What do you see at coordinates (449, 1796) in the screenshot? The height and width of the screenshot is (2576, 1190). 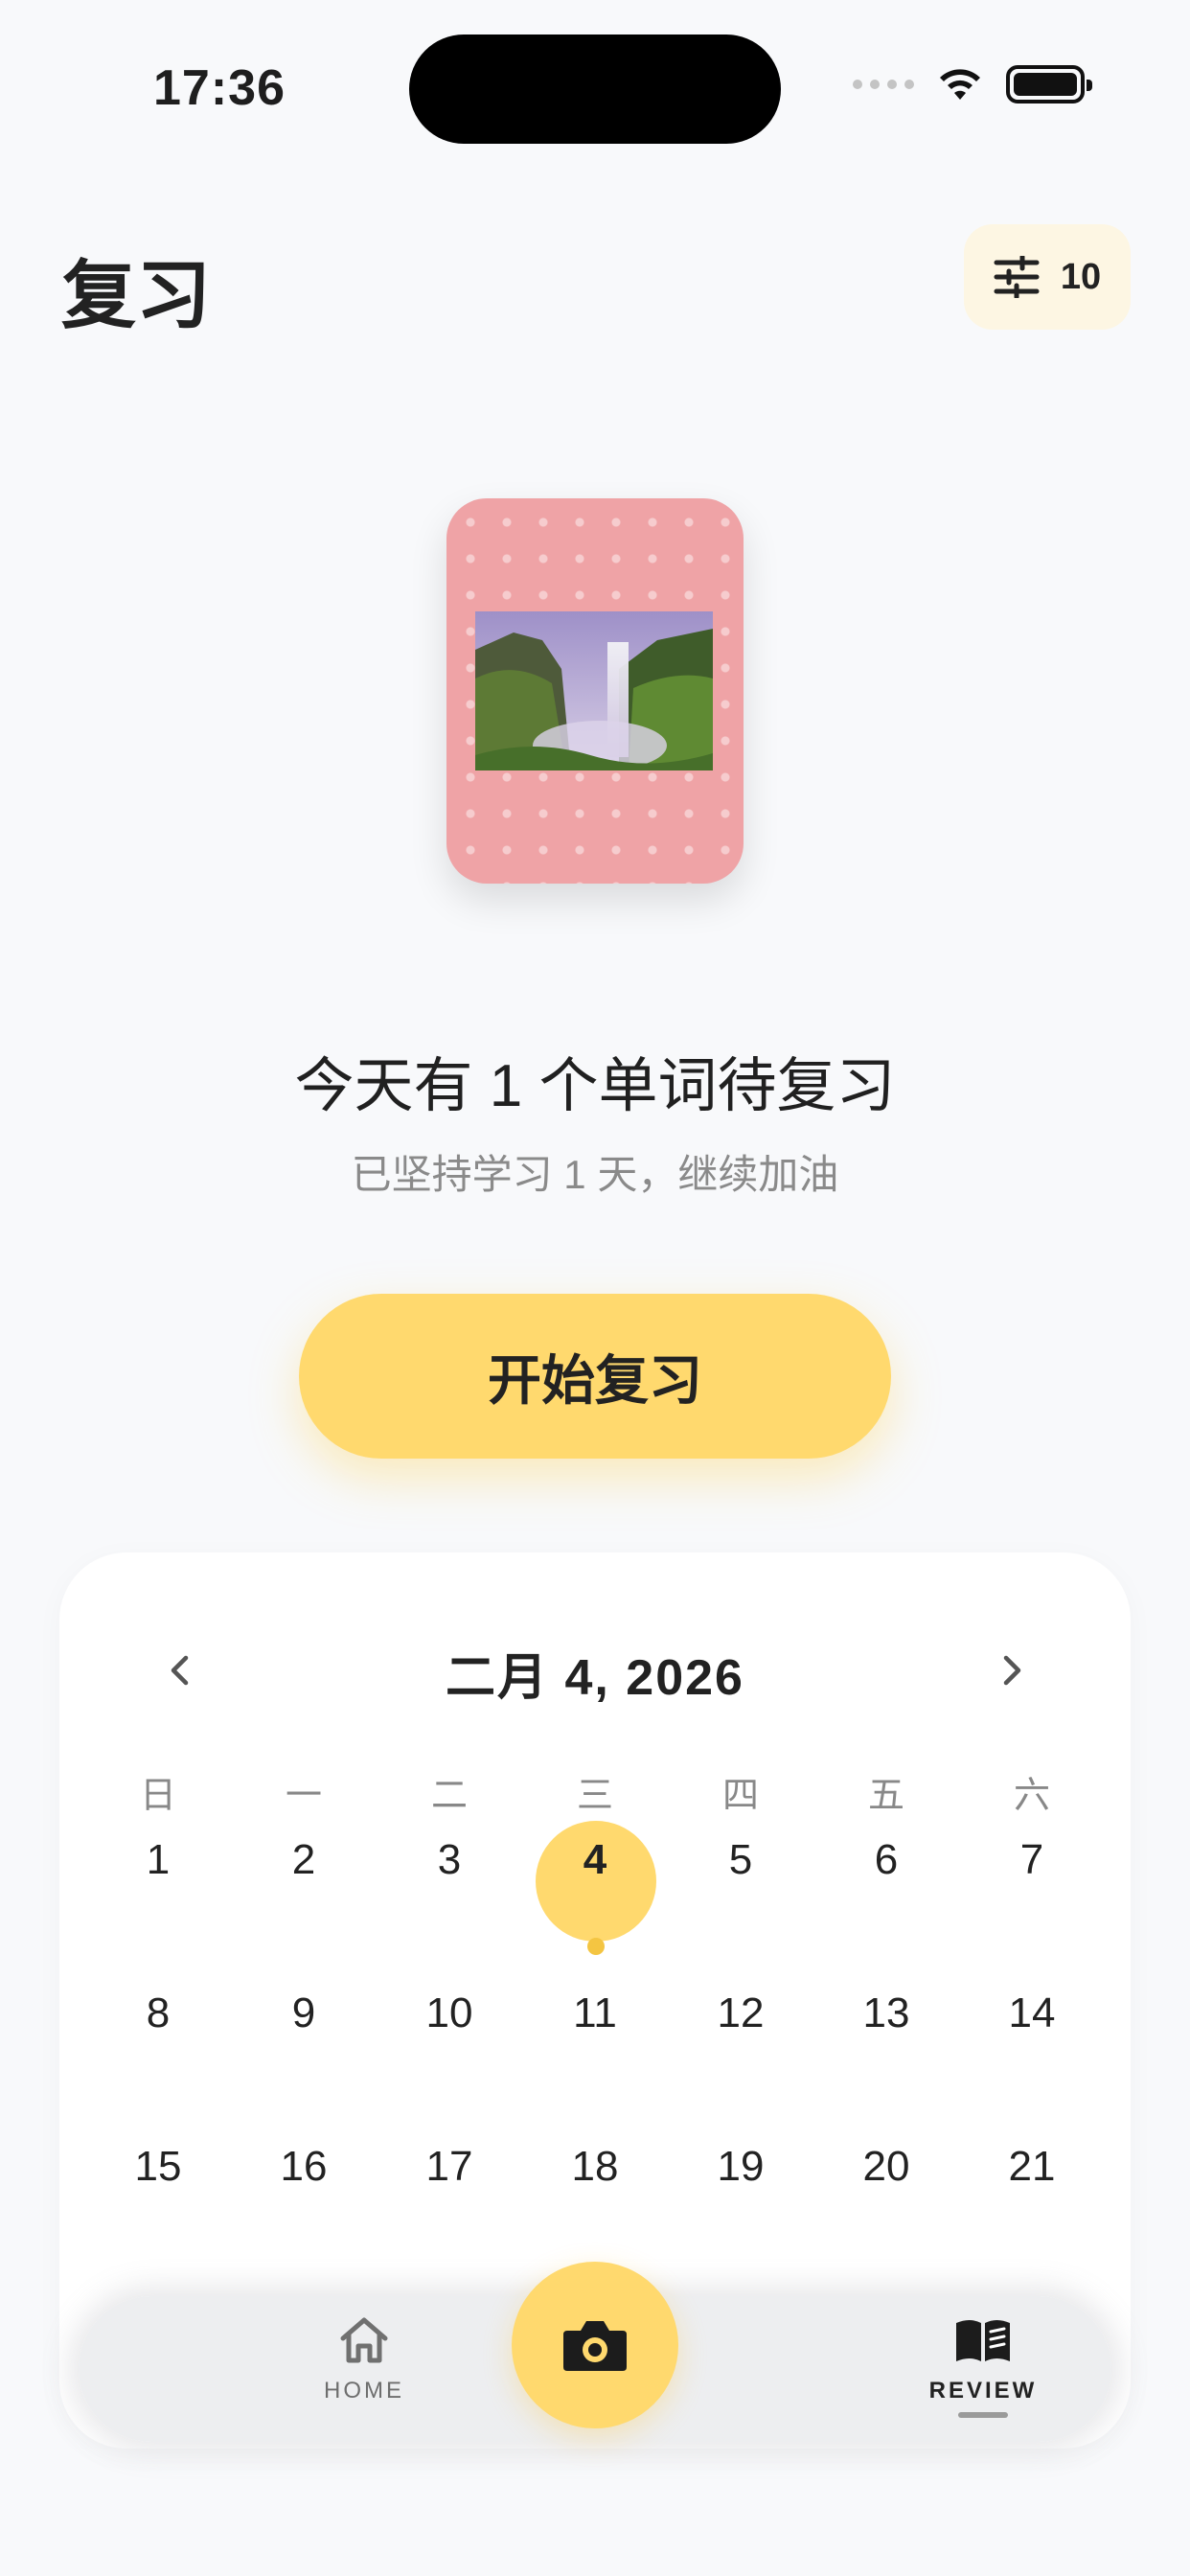 I see `weekday-label: 二` at bounding box center [449, 1796].